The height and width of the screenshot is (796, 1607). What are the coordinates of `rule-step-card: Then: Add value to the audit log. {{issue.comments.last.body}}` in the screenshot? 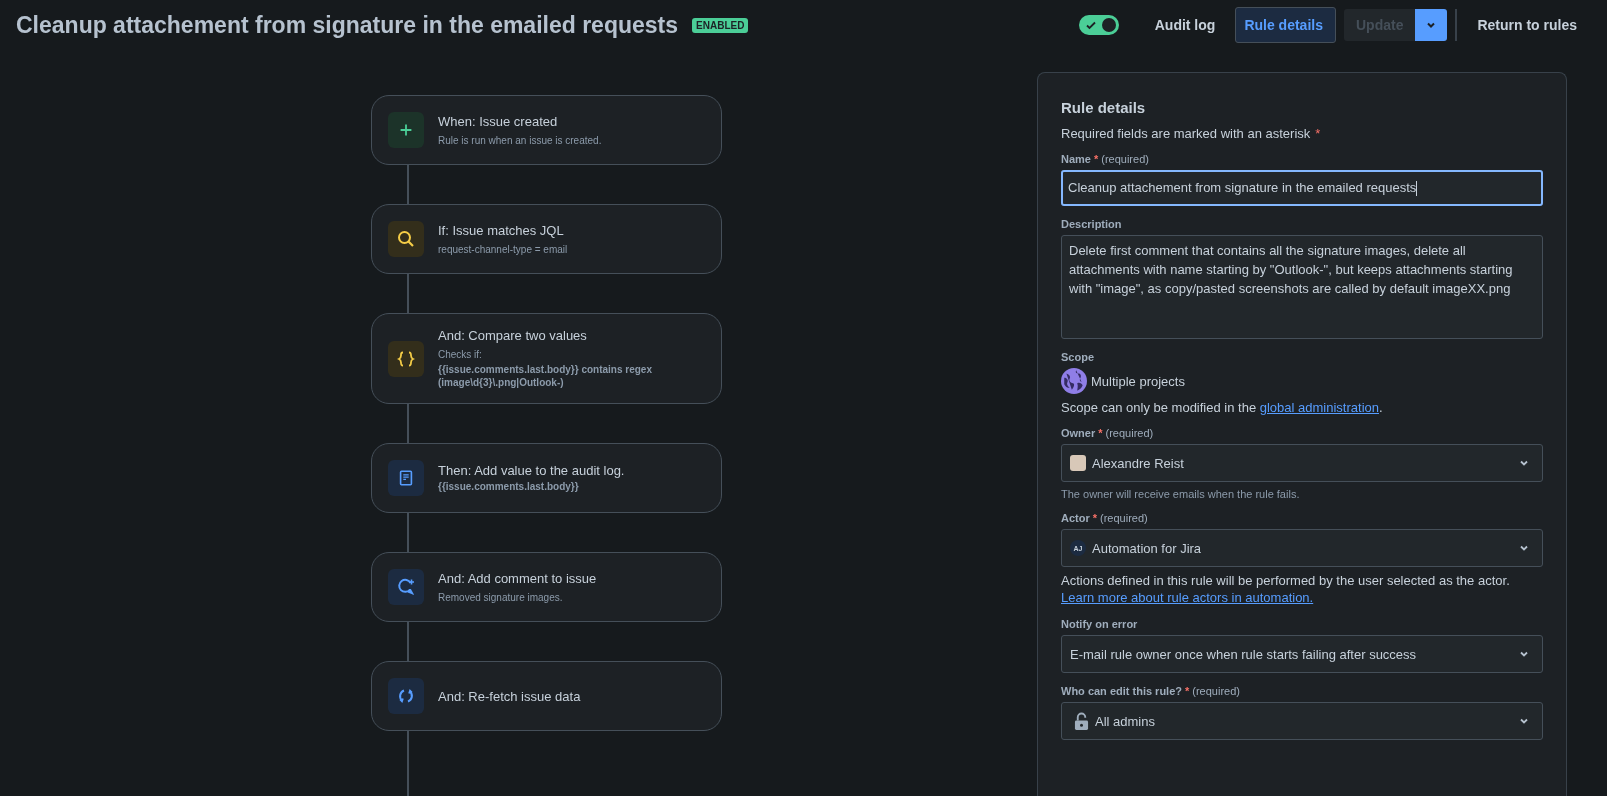 It's located at (546, 478).